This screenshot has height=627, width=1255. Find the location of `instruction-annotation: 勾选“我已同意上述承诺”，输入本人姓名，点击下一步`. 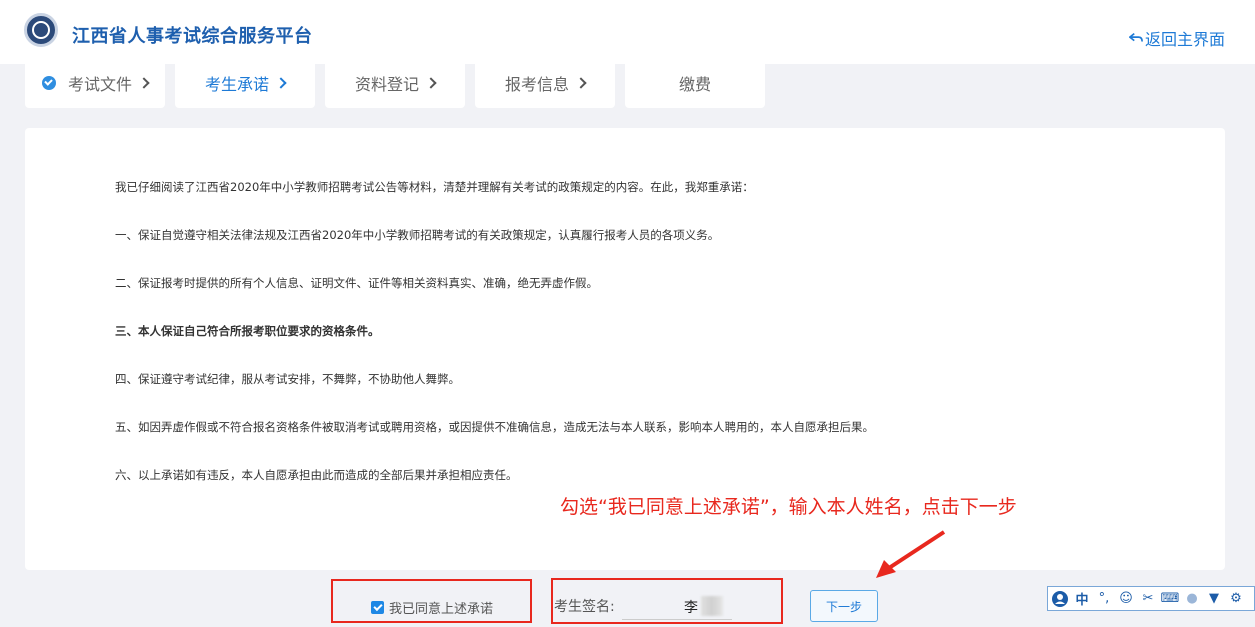

instruction-annotation: 勾选“我已同意上述承诺”，输入本人姓名，点击下一步 is located at coordinates (788, 507).